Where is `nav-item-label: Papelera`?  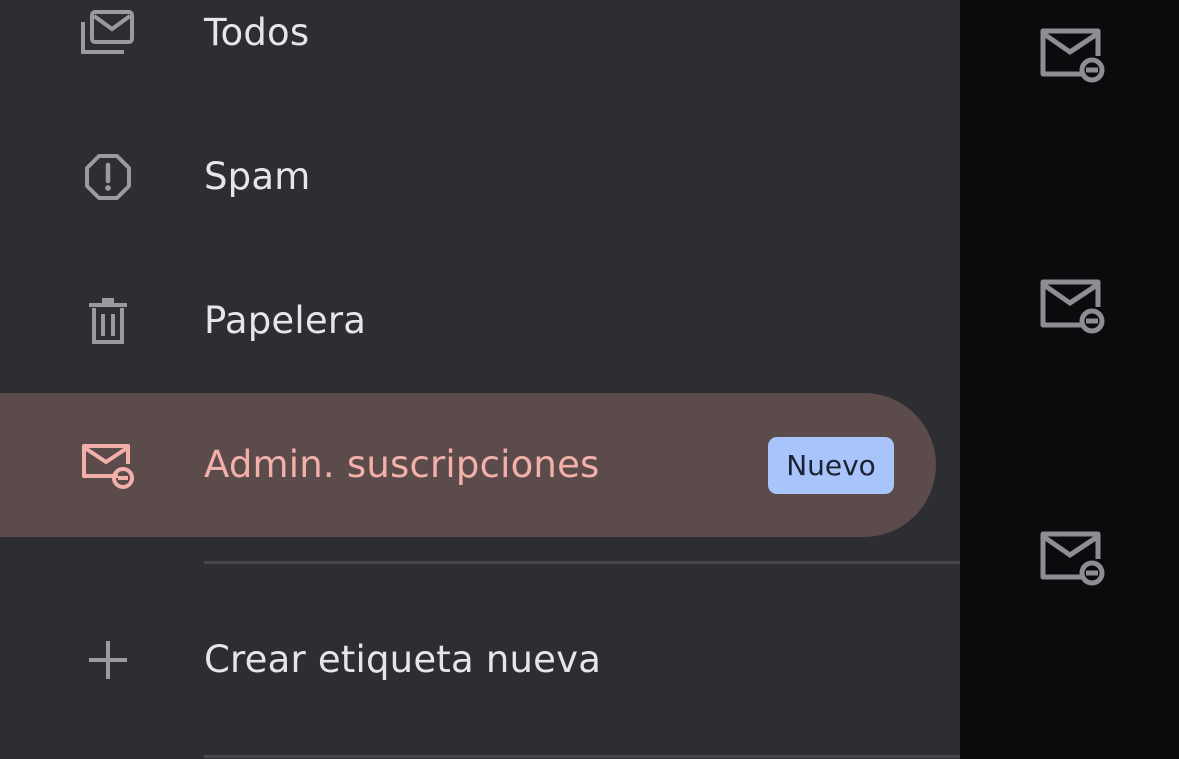 nav-item-label: Papelera is located at coordinates (285, 320).